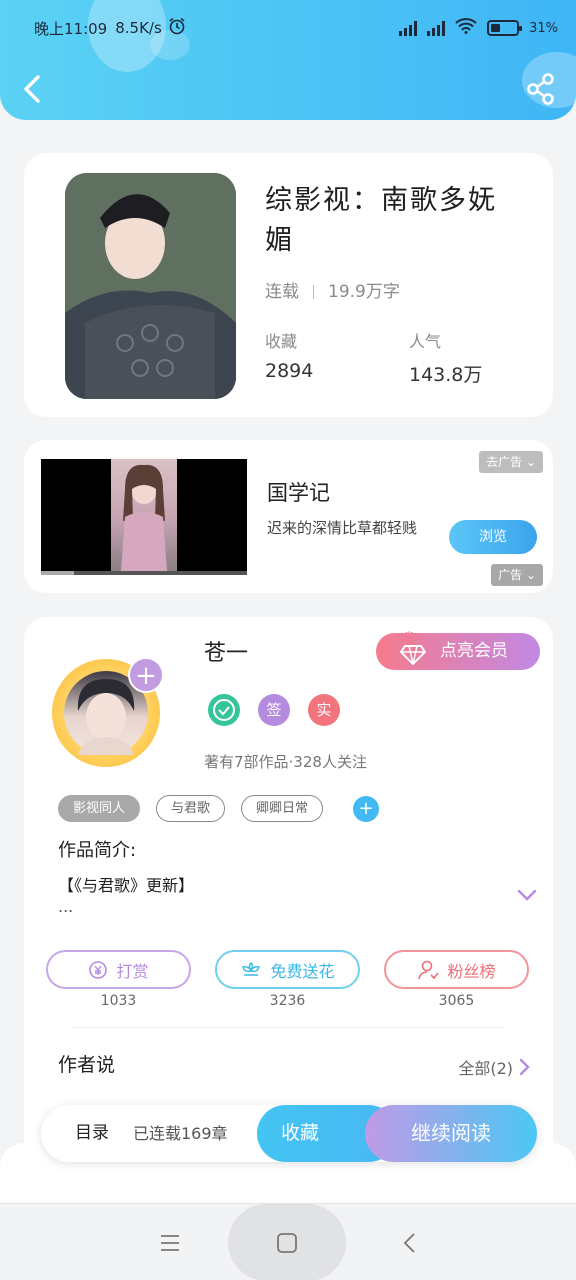 This screenshot has height=1280, width=576. I want to click on verified-badge-icon, so click(224, 710).